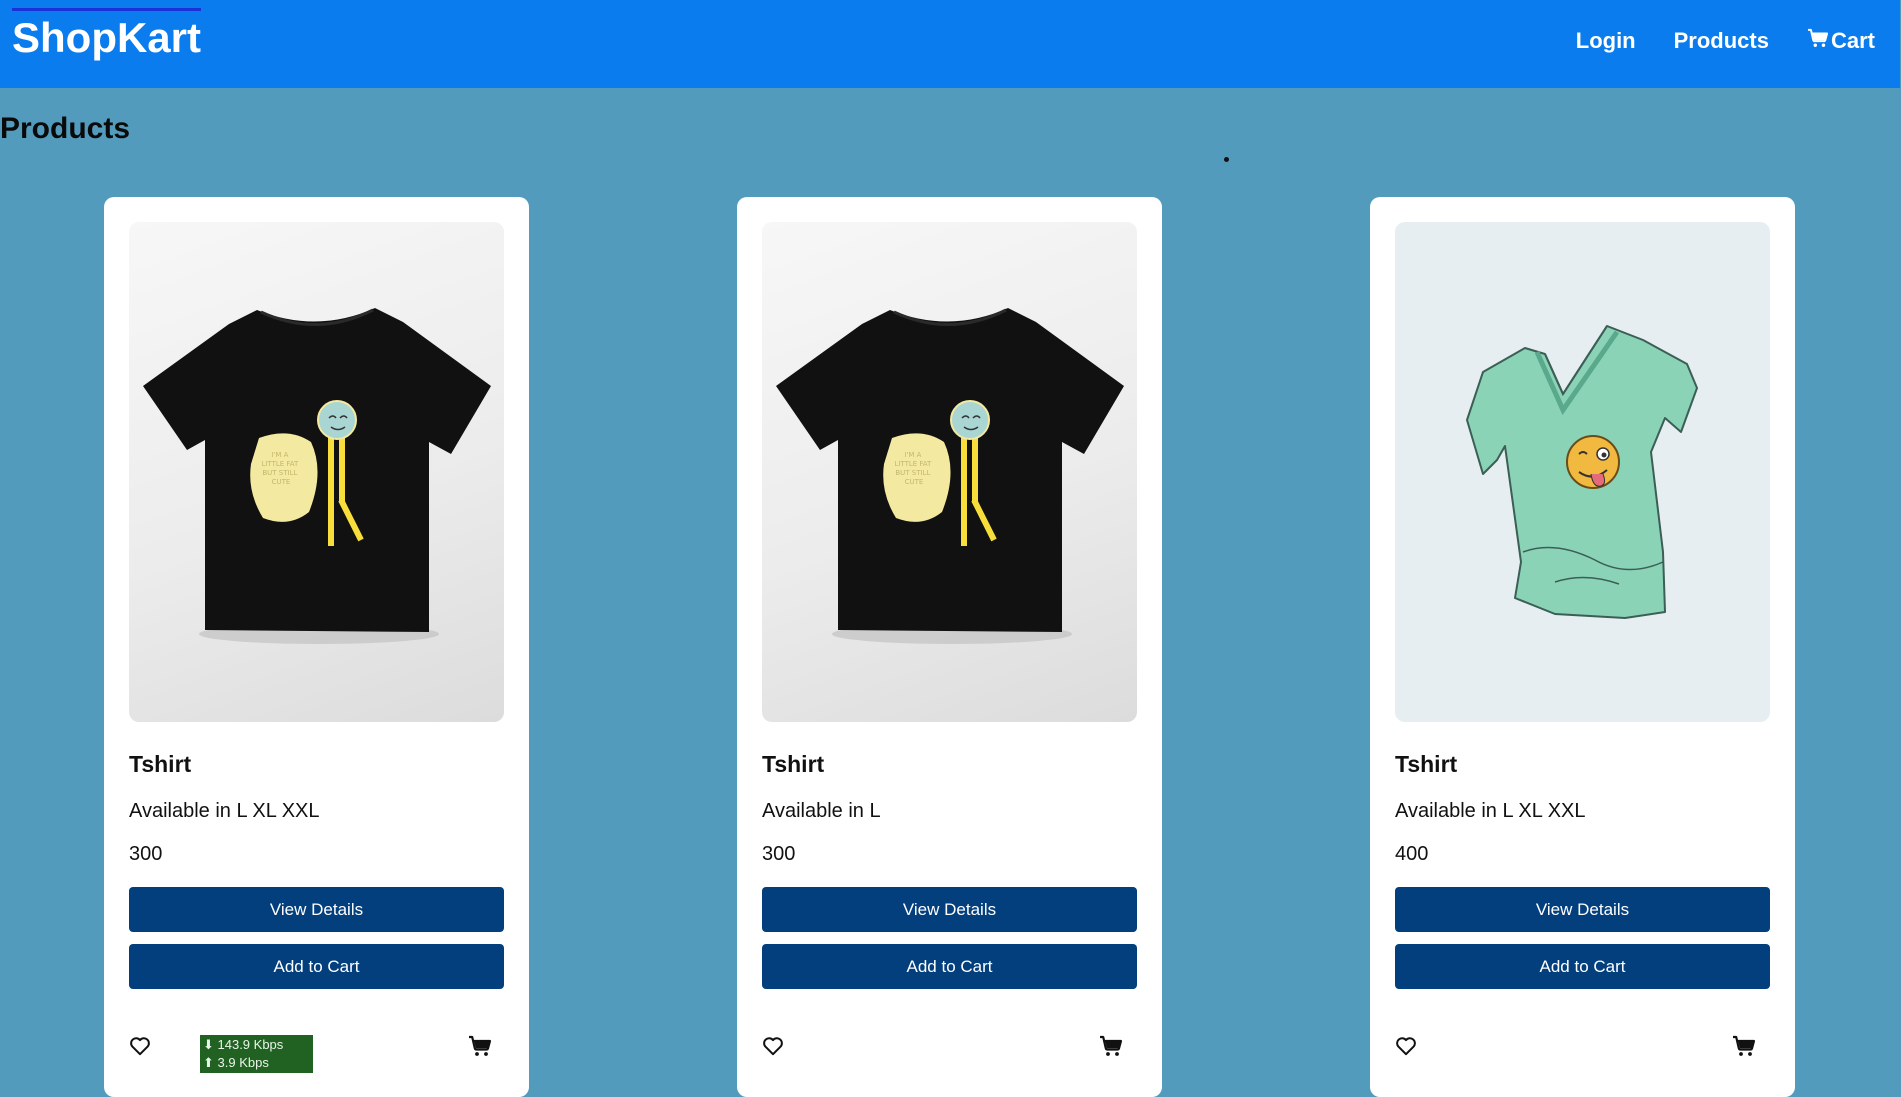 This screenshot has height=1097, width=1901. I want to click on stray-dot, so click(1226, 159).